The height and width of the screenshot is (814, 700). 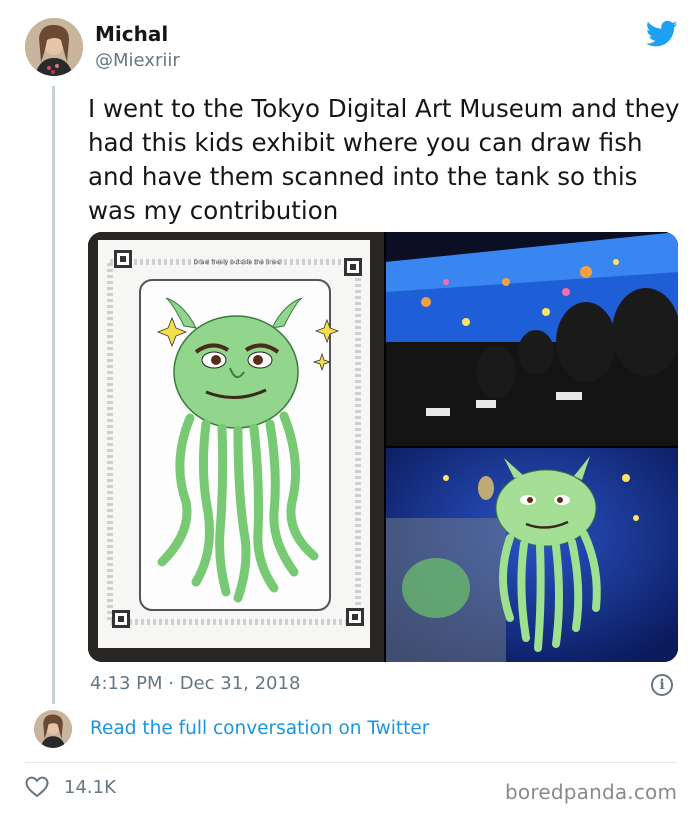 What do you see at coordinates (37, 787) in the screenshot?
I see `heart-icon` at bounding box center [37, 787].